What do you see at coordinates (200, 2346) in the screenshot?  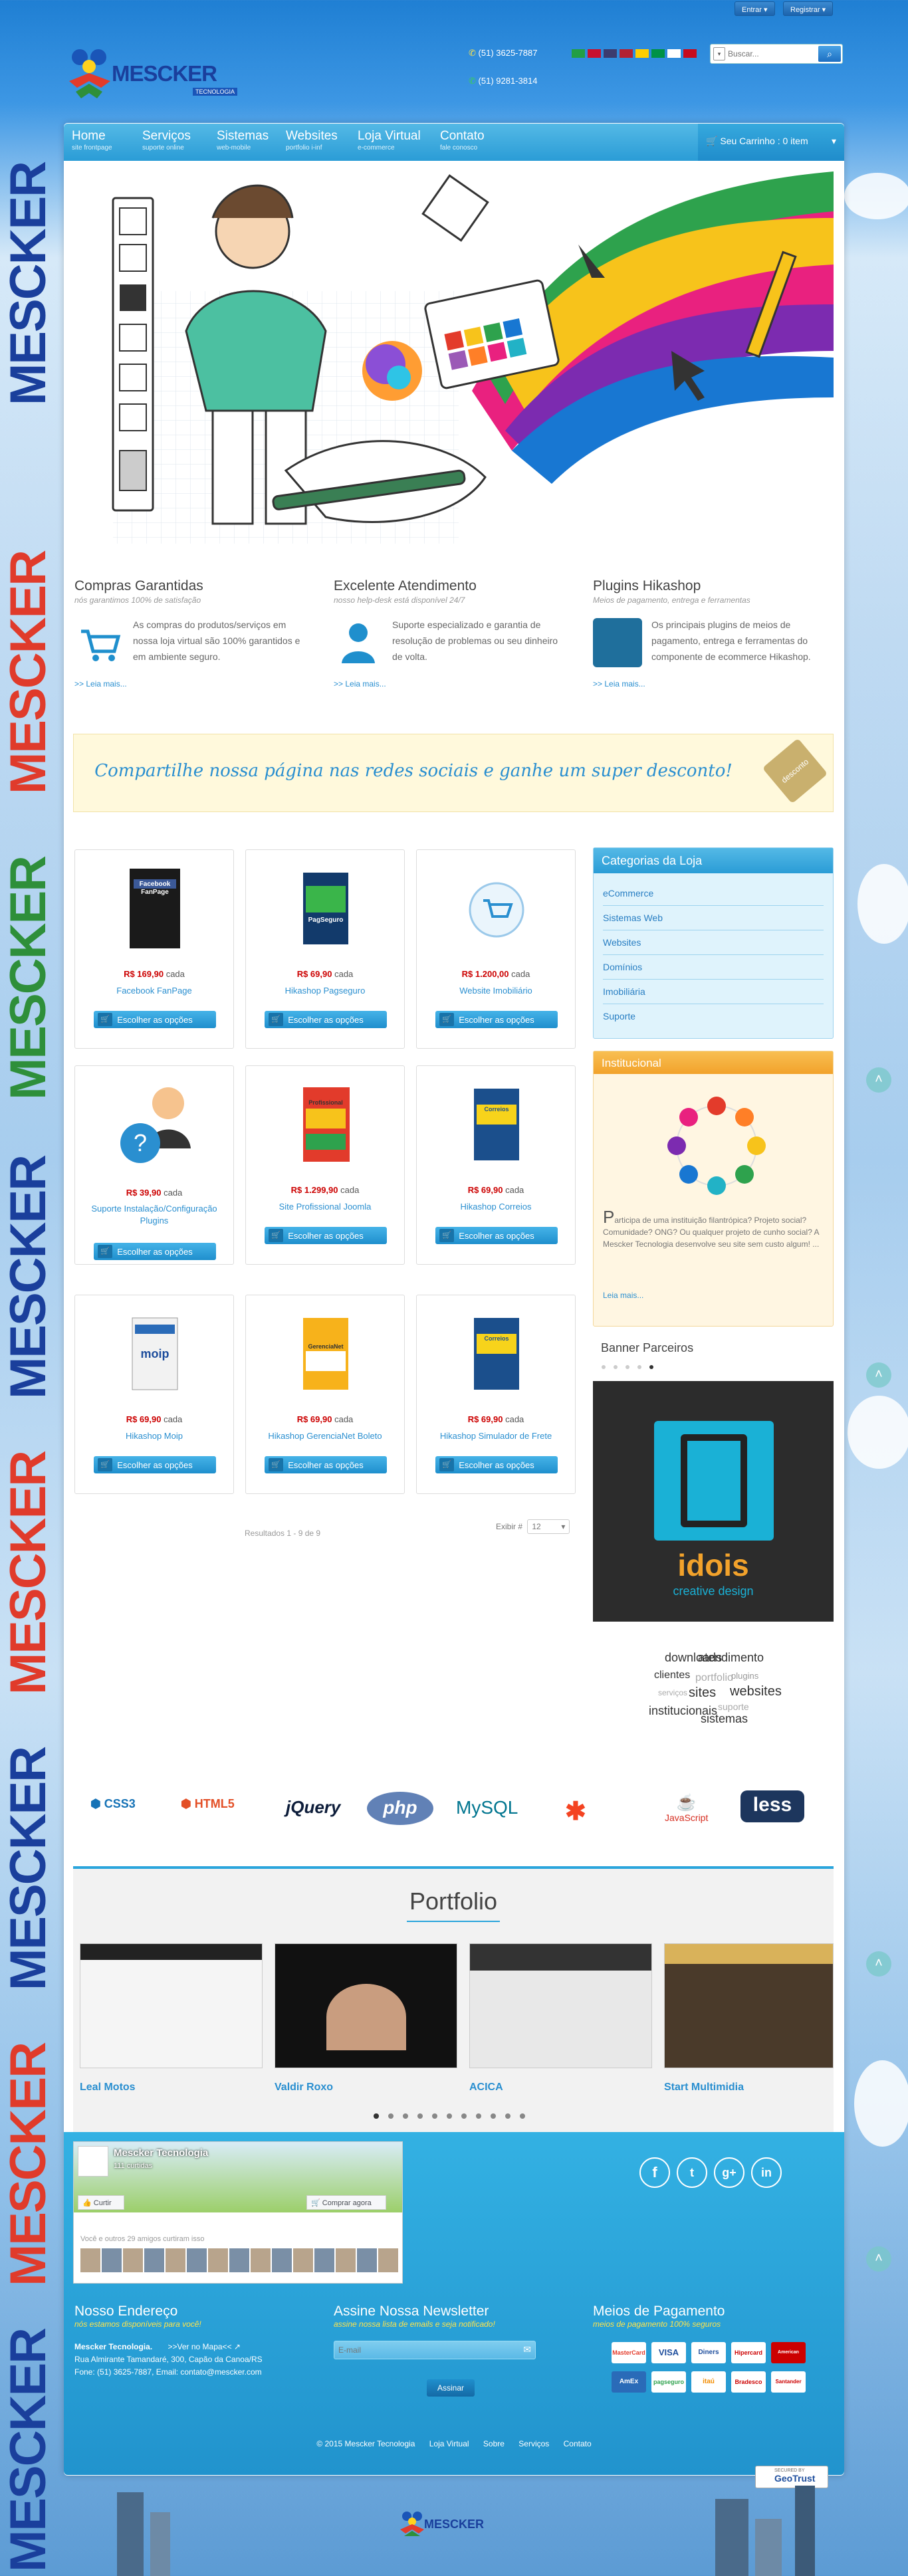 I see `view-map-link: >>Ver no Mapa<<` at bounding box center [200, 2346].